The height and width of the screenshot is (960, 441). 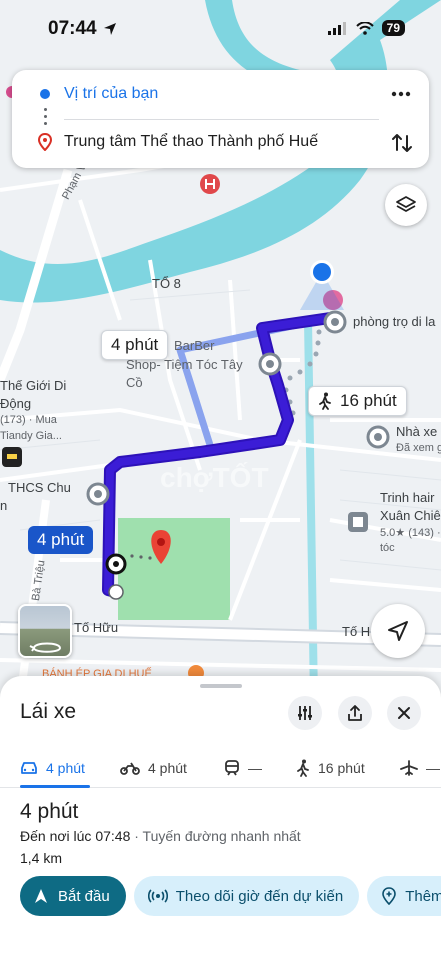 I want to click on map-label-thegioi-2: Động, so click(x=16, y=403).